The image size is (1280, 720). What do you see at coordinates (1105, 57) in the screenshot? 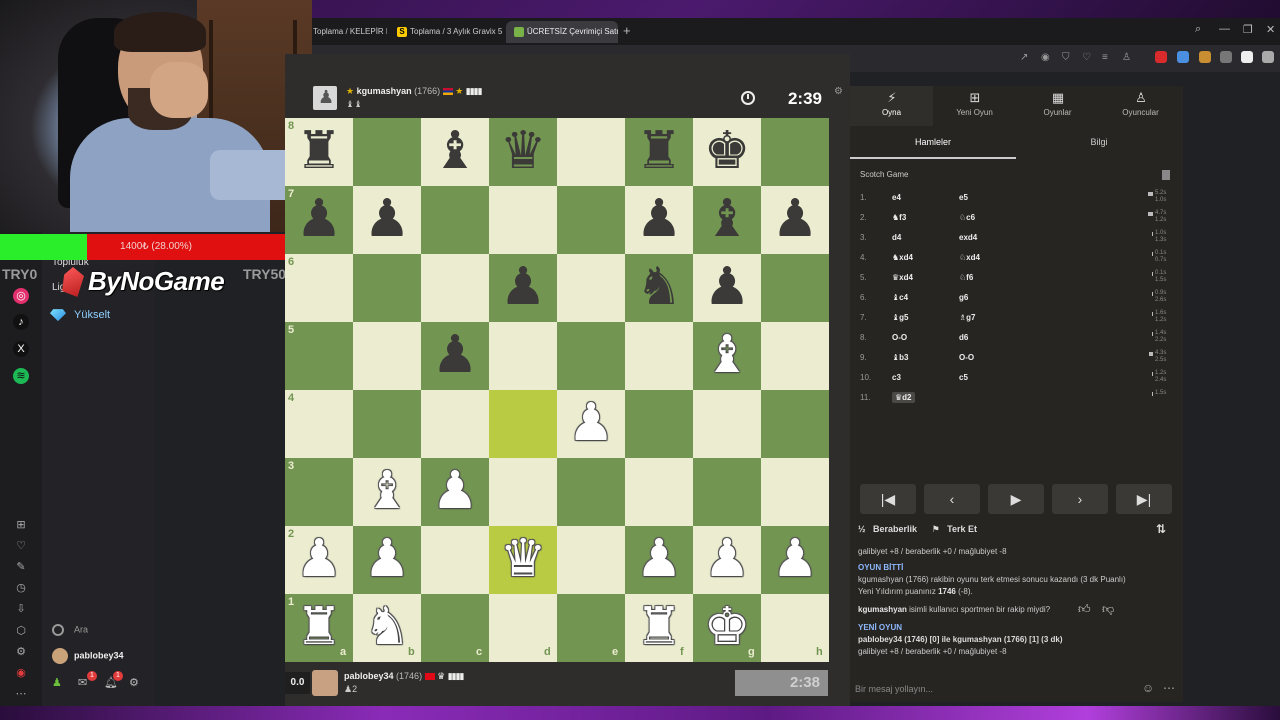
I see `menu-icon: ≡` at bounding box center [1105, 57].